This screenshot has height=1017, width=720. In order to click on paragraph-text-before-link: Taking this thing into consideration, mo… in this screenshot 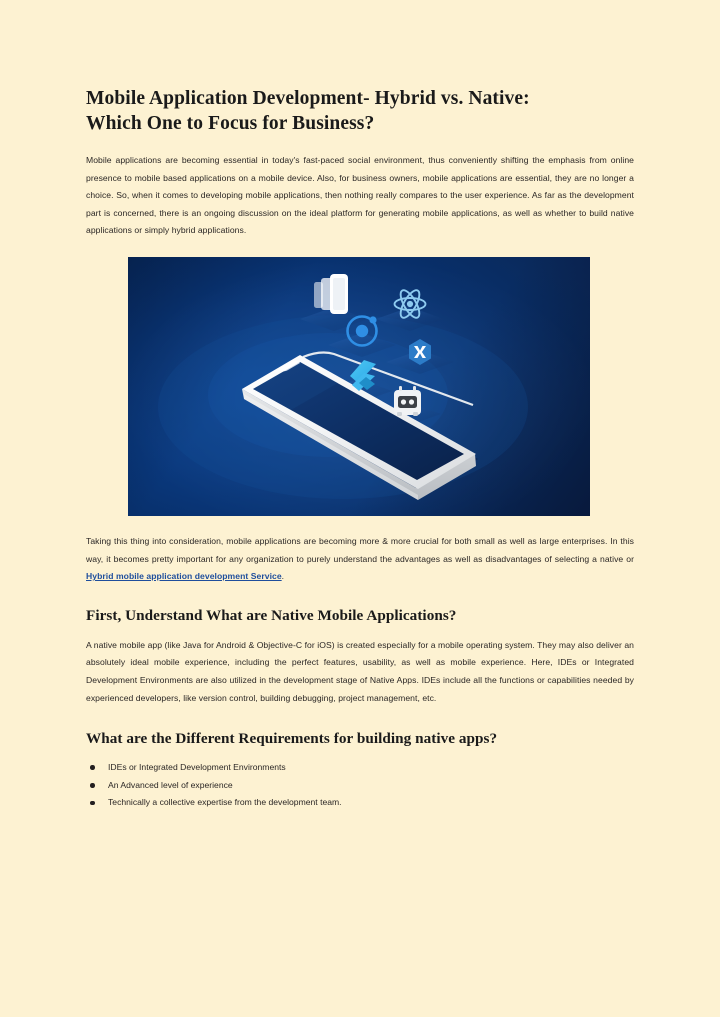, I will do `click(360, 549)`.